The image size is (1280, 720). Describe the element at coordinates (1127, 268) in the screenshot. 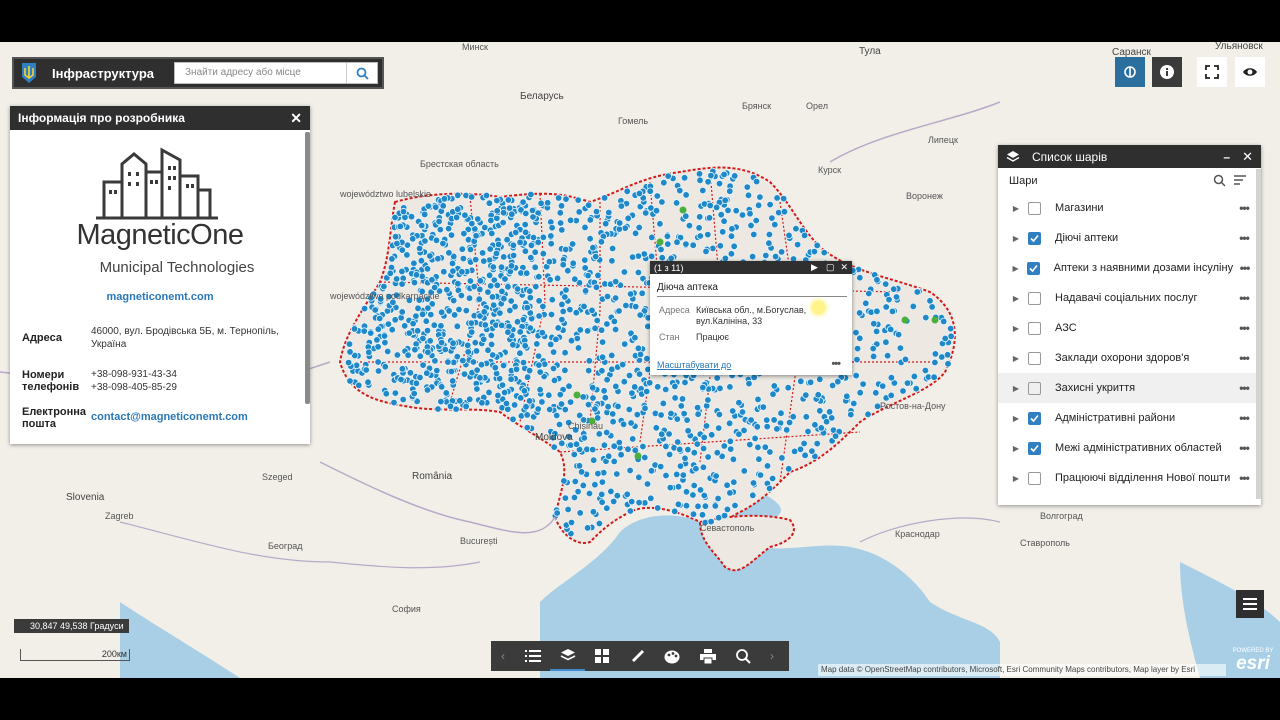

I see `layer-row: ▶ Аптеки з наявними дозами інсуліну •••` at that location.